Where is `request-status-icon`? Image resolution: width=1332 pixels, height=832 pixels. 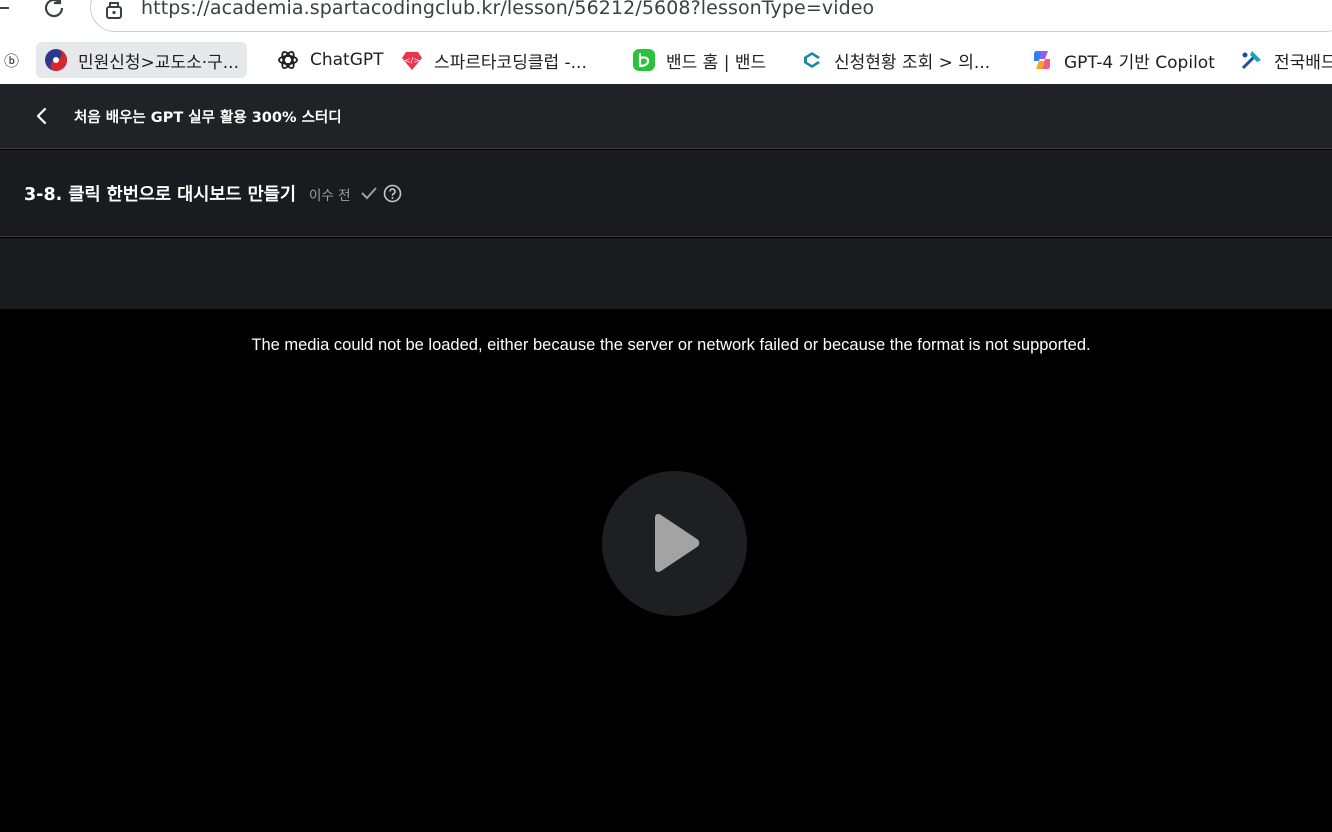
request-status-icon is located at coordinates (812, 60).